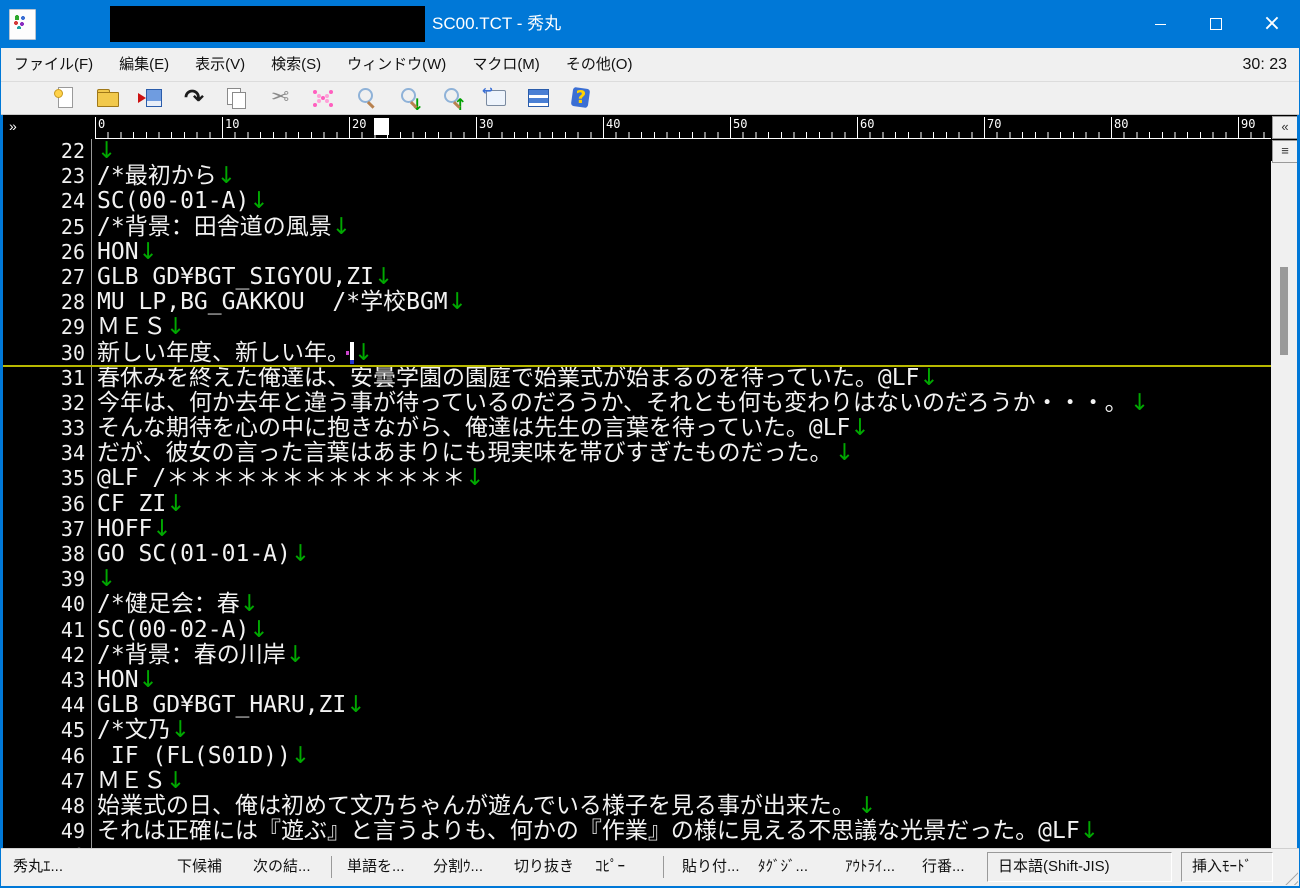 This screenshot has width=1300, height=888. Describe the element at coordinates (637, 227) in the screenshot. I see `editor-line-25: 25 /*背景：田舎道の風景↓` at that location.